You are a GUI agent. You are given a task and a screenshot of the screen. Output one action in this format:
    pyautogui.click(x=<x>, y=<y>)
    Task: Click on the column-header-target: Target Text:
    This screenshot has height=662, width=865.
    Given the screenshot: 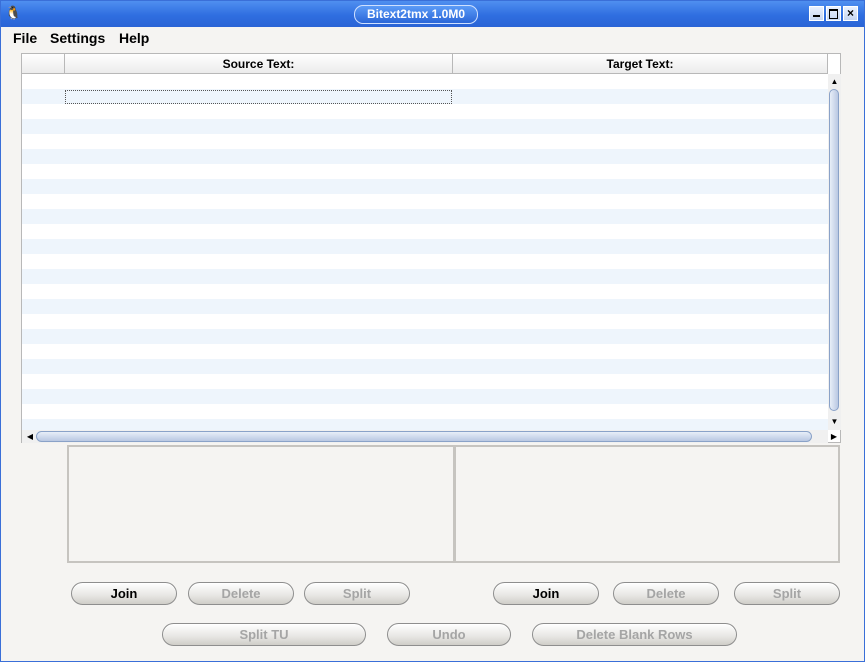 What is the action you would take?
    pyautogui.click(x=640, y=64)
    